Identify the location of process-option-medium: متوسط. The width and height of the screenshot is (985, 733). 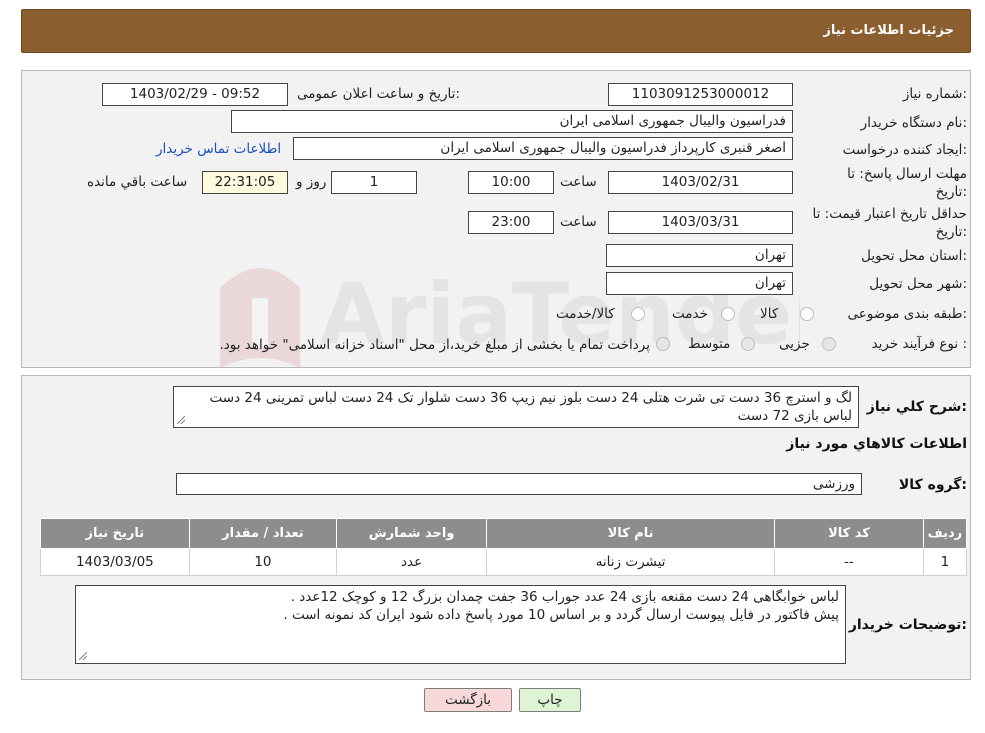
(709, 344).